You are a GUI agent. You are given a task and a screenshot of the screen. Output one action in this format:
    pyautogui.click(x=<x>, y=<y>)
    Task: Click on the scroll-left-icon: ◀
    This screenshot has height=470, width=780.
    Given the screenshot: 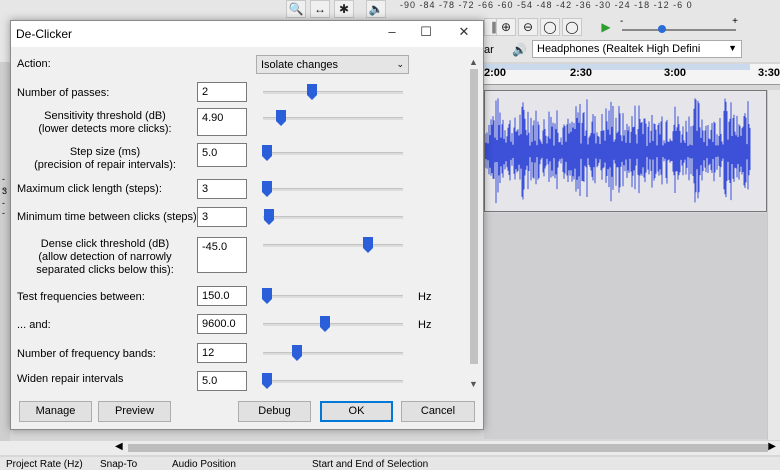 What is the action you would take?
    pyautogui.click(x=119, y=446)
    